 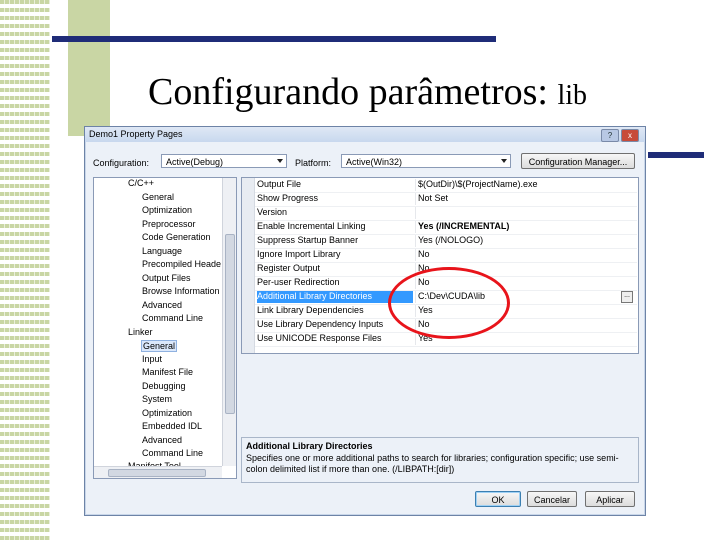 I want to click on decorative-block, so click(x=89, y=68).